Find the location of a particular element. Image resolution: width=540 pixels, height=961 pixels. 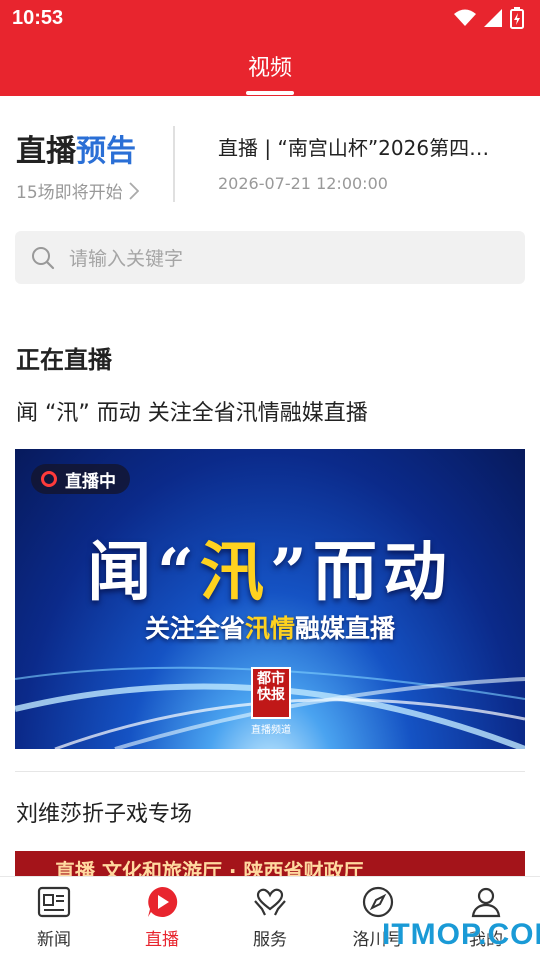

banner-headline-b: 汛 is located at coordinates (235, 572).